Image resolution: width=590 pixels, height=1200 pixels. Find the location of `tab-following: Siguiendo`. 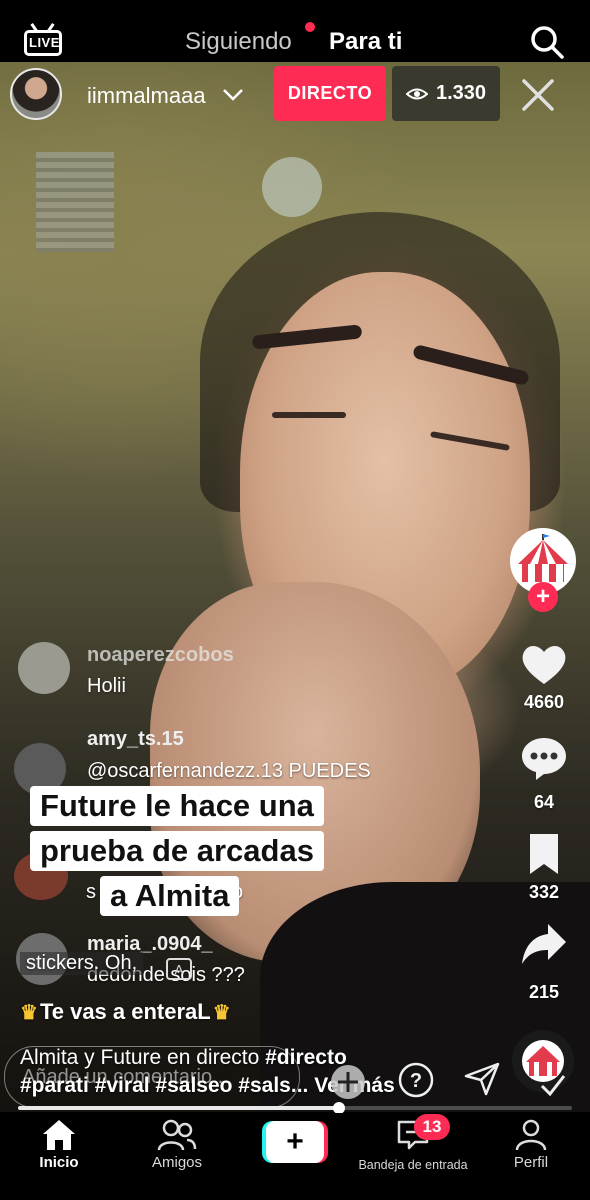

tab-following: Siguiendo is located at coordinates (238, 42).